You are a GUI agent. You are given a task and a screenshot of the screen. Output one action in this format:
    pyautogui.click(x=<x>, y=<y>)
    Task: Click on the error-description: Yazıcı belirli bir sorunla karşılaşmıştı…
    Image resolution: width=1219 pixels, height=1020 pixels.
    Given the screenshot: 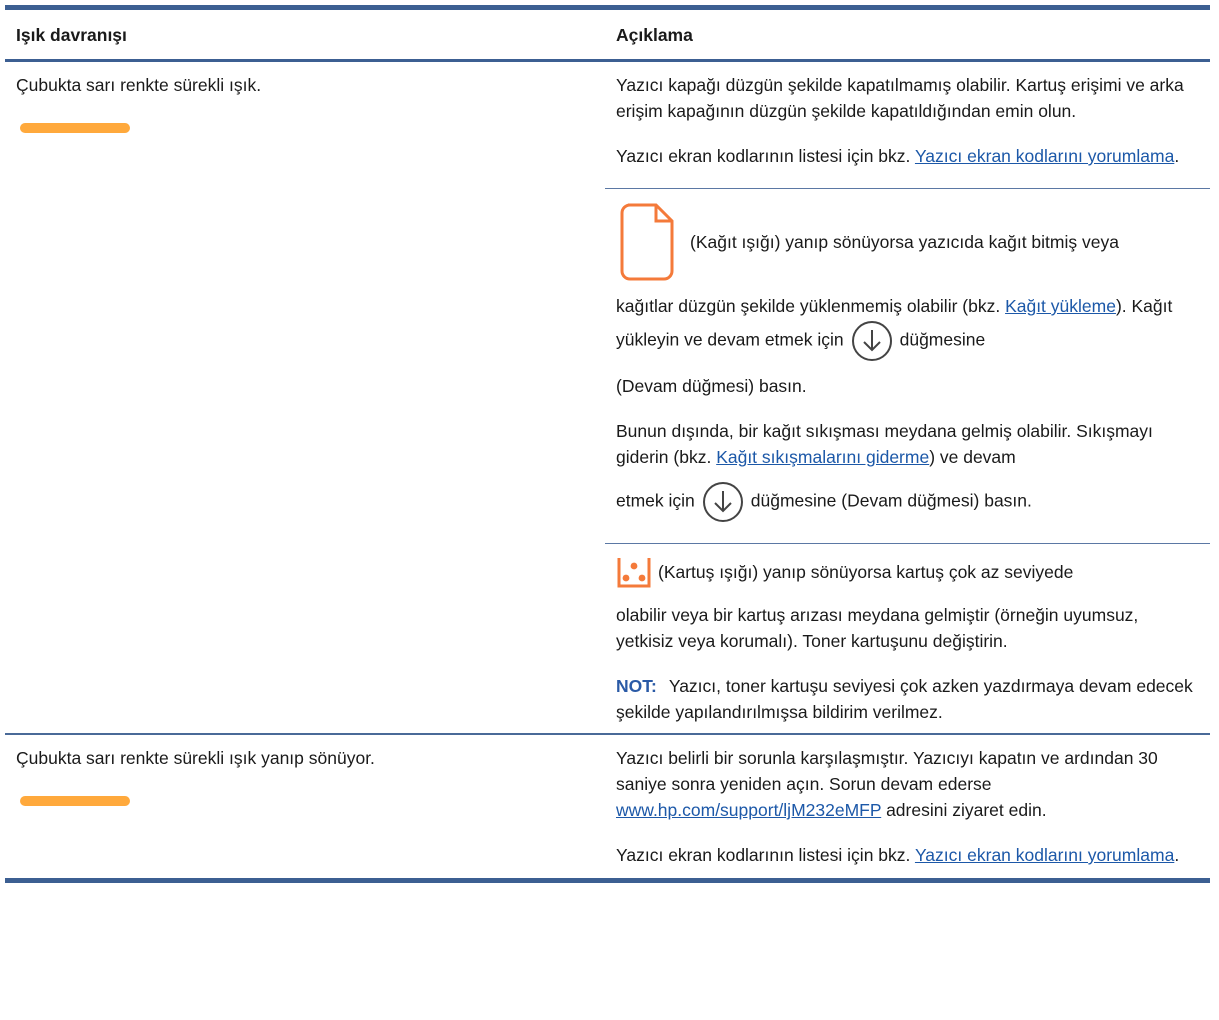 What is the action you would take?
    pyautogui.click(x=887, y=784)
    